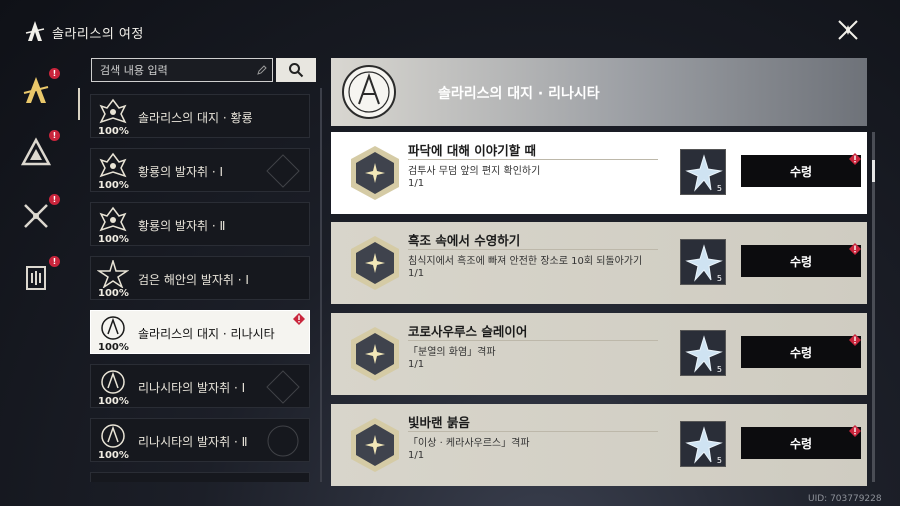 This screenshot has width=900, height=506. Describe the element at coordinates (195, 118) in the screenshot. I see `chapter-label: 솔라리스의 대지 · 황룡` at that location.